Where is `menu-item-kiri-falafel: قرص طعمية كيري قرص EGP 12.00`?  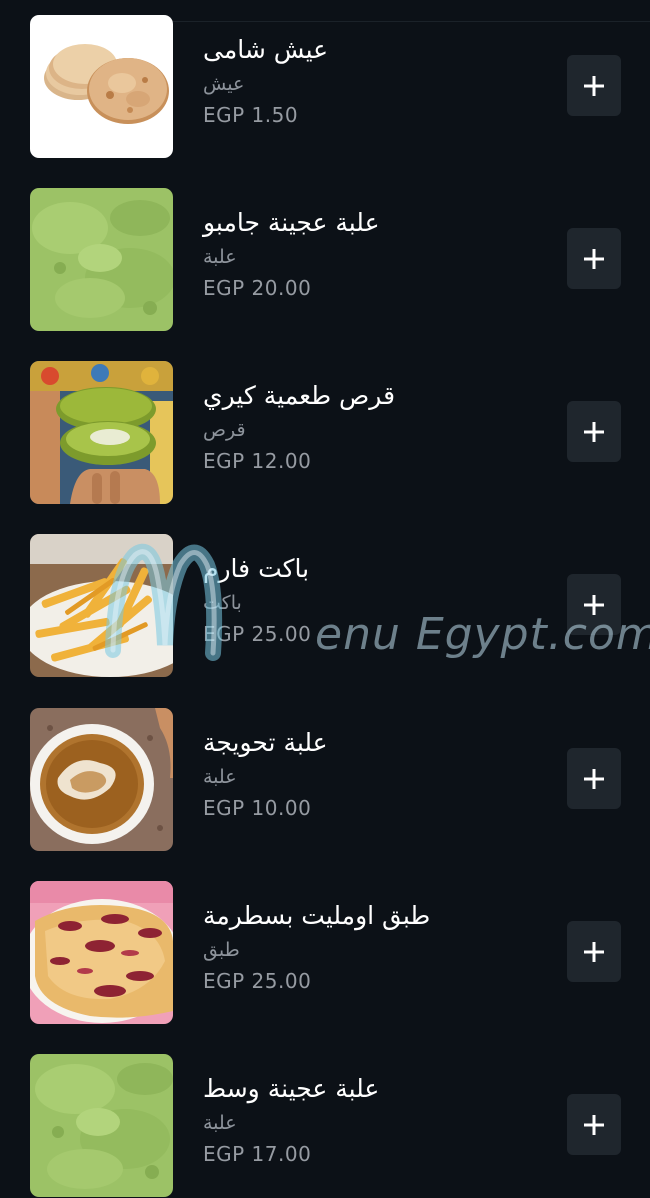
menu-item-kiri-falafel: قرص طعمية كيري قرص EGP 12.00 is located at coordinates (325, 433).